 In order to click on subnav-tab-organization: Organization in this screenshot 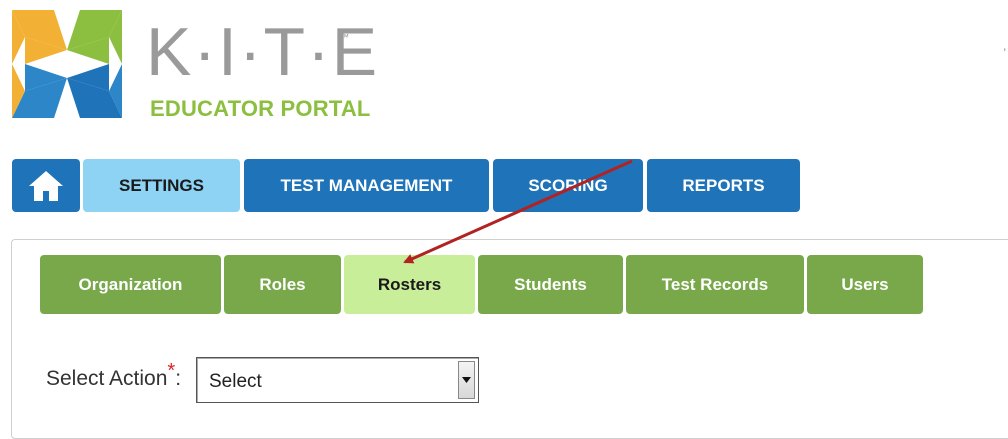, I will do `click(130, 284)`.